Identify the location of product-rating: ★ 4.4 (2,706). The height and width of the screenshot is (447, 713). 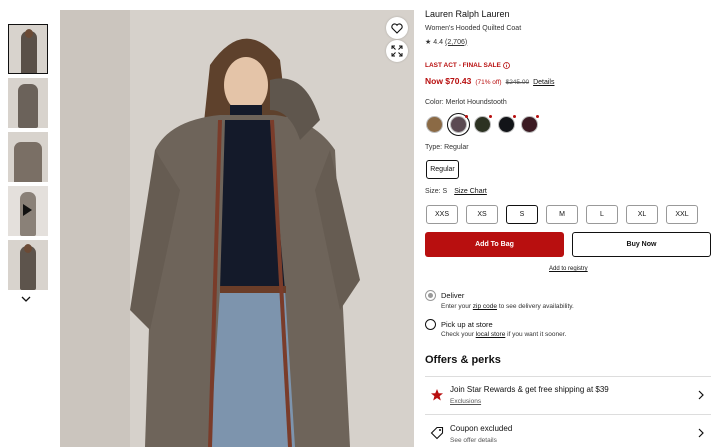
(446, 42).